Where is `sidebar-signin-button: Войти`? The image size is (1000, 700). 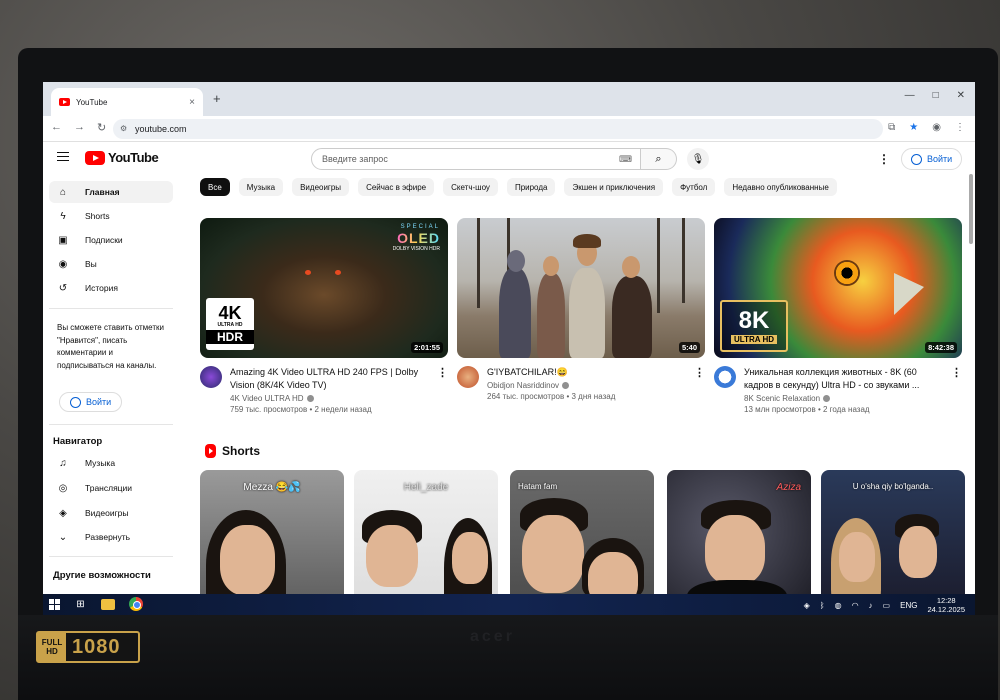
sidebar-signin-button: Войти is located at coordinates (91, 402).